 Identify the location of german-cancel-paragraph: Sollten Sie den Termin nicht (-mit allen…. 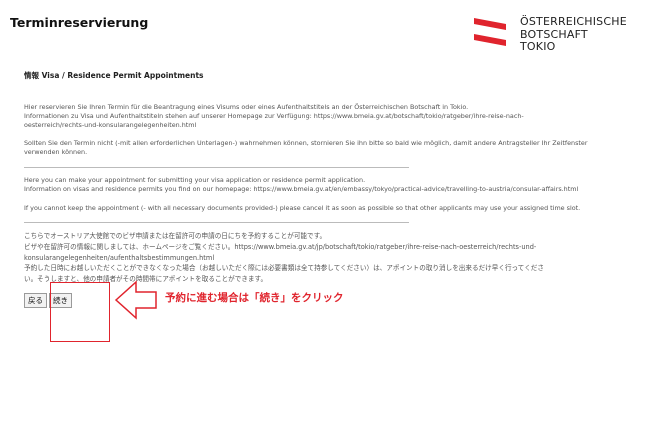
(306, 148).